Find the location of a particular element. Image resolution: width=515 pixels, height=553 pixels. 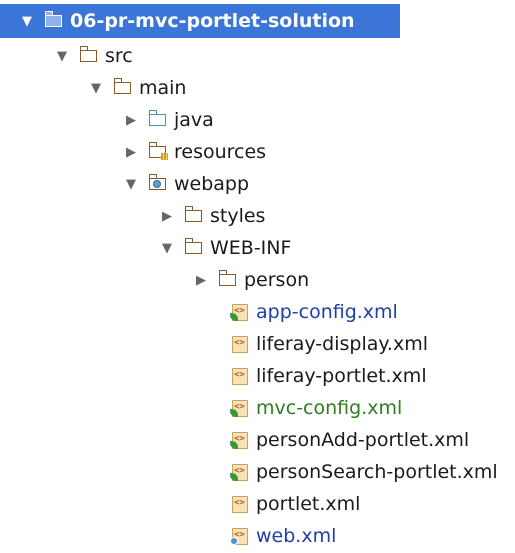

tree-item-resources: ▶ resources is located at coordinates (133, 152).